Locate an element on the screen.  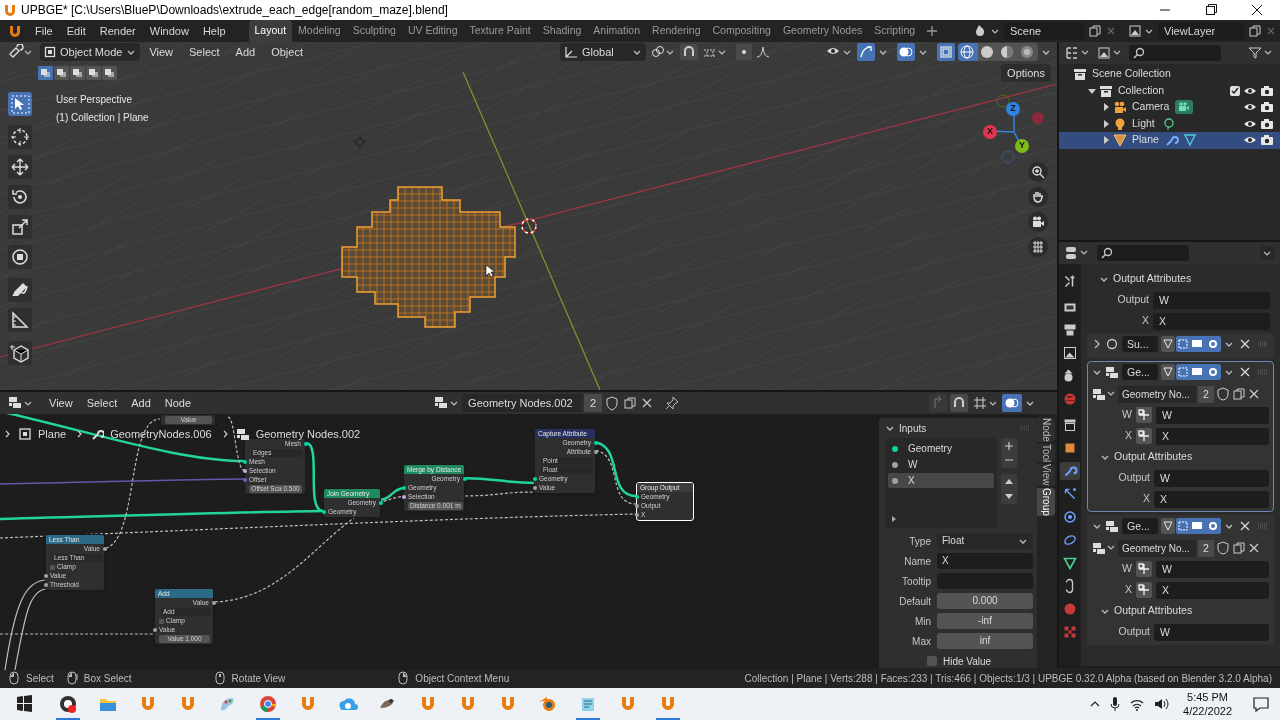
node-group-field: Geometry Nodes.002 is located at coordinates (522, 403).